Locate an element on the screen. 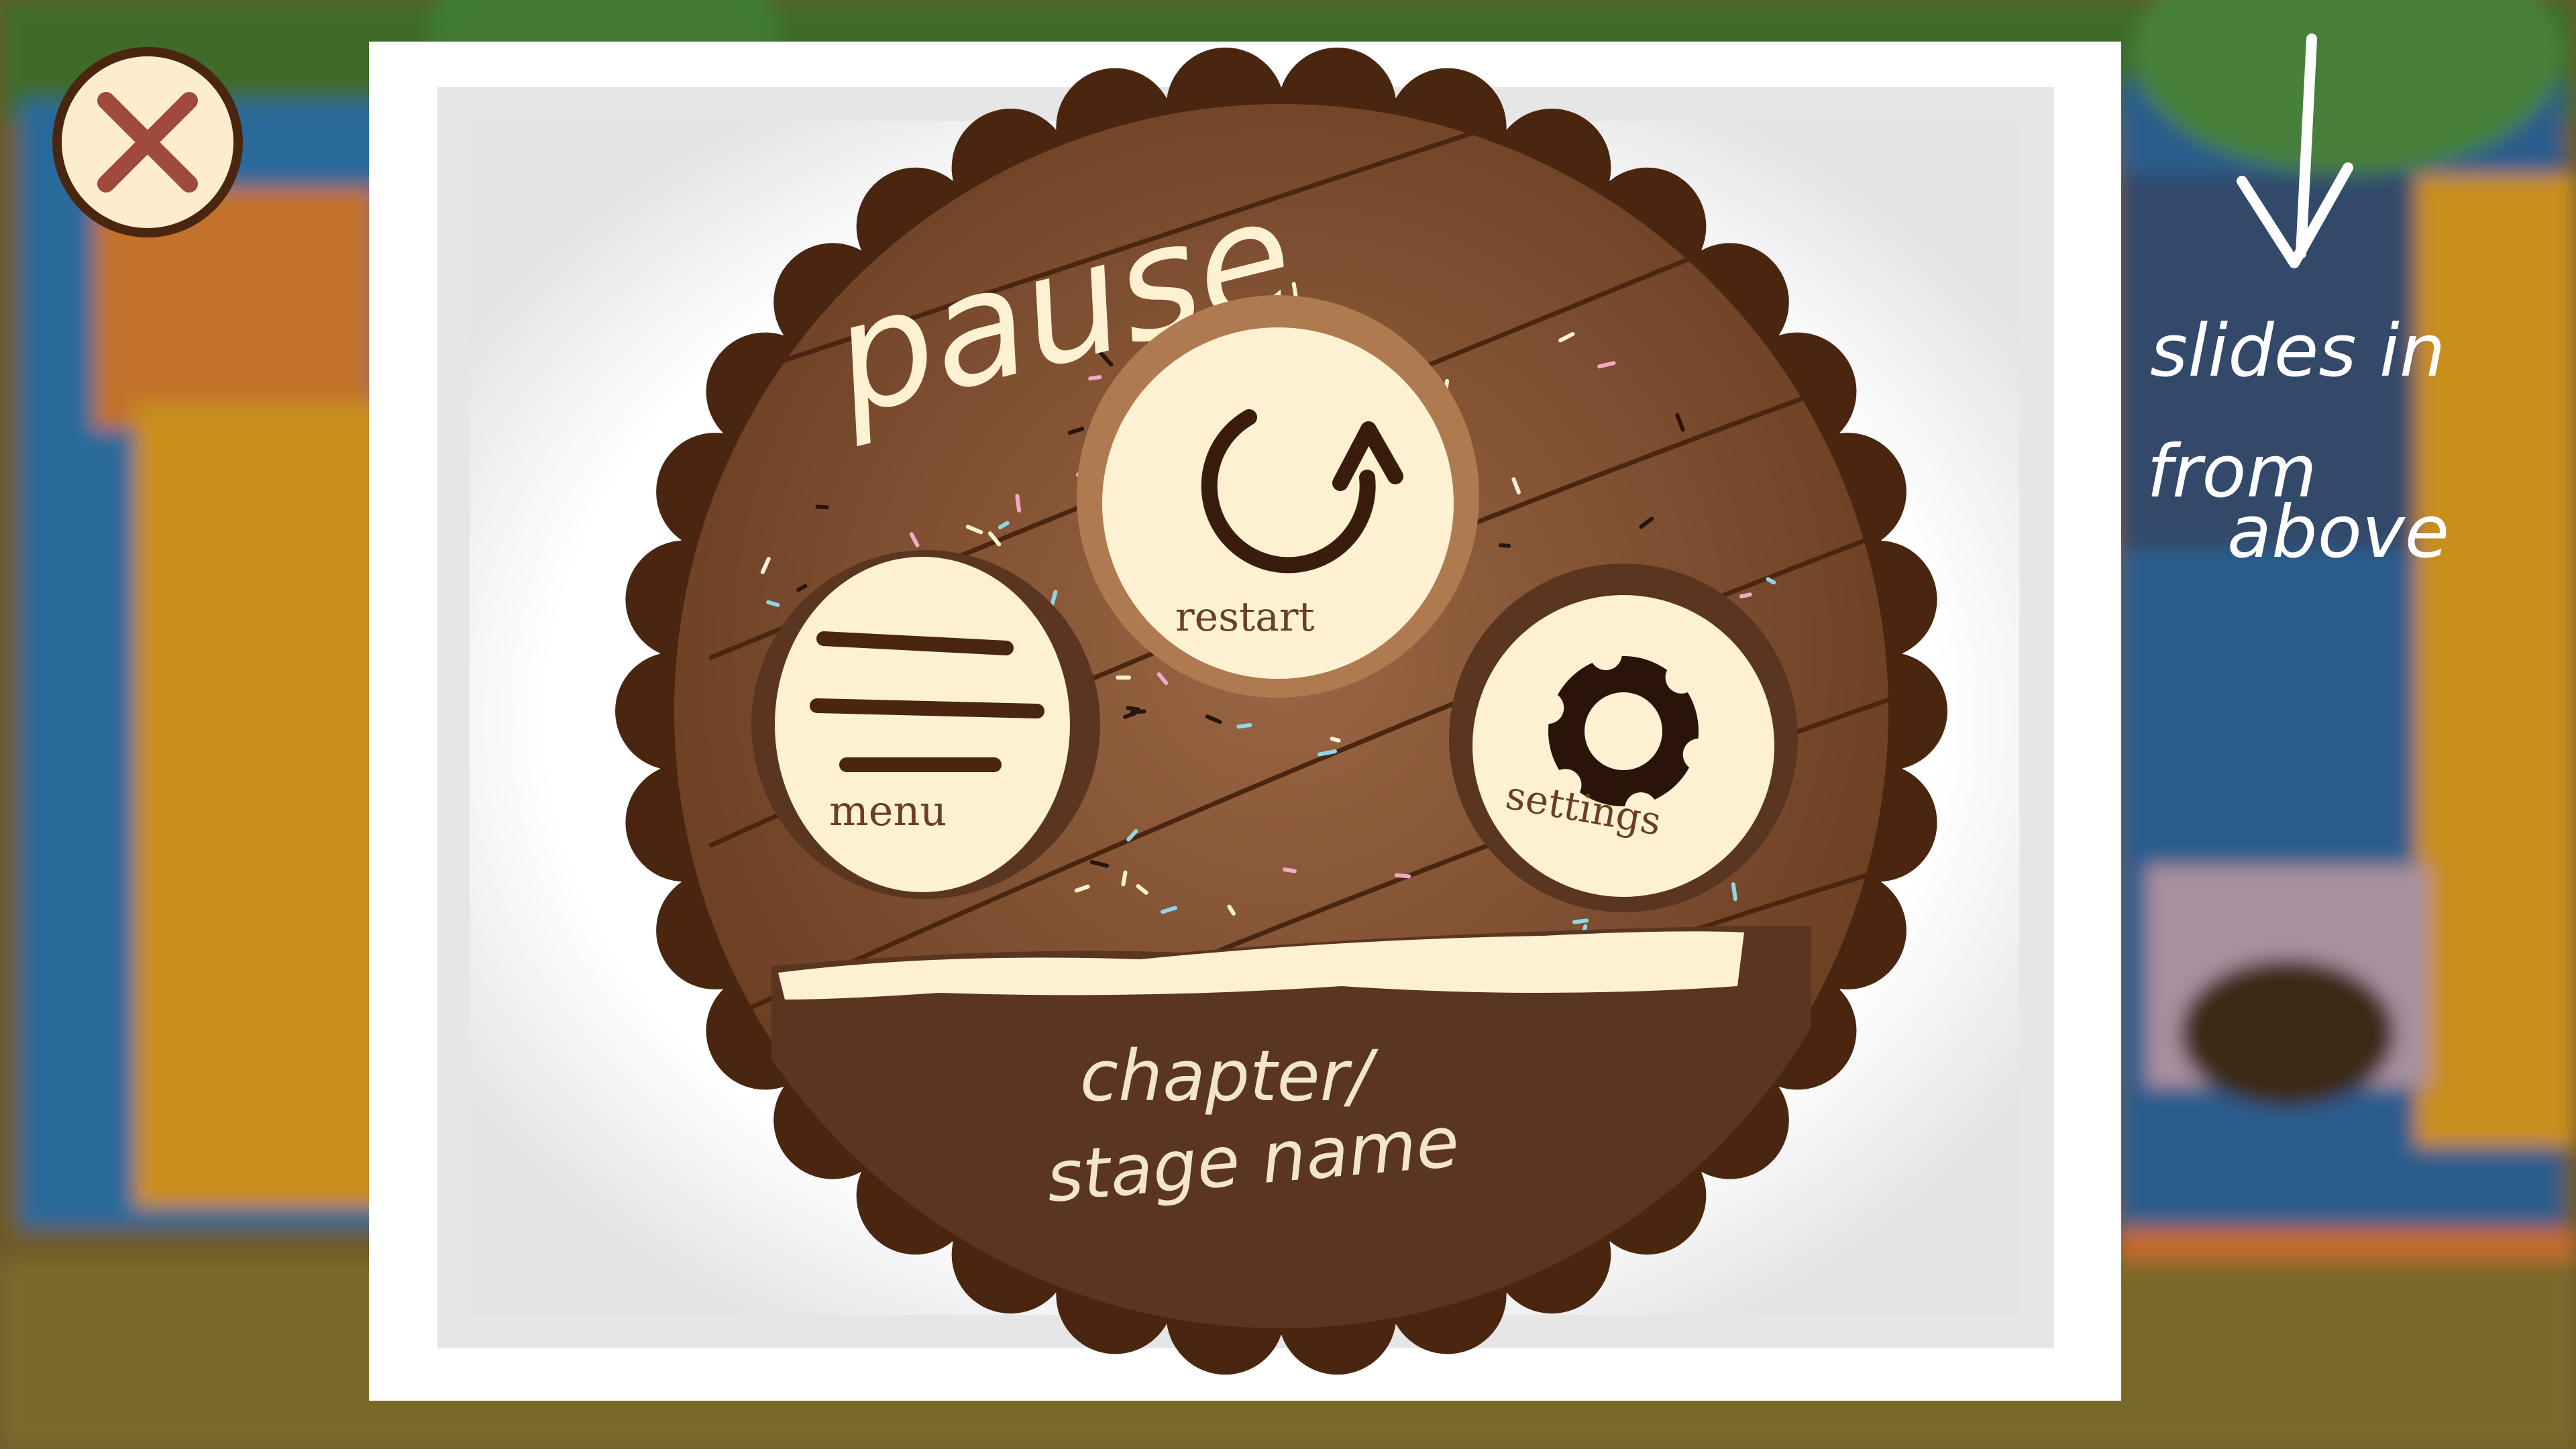  close-button is located at coordinates (147, 142).